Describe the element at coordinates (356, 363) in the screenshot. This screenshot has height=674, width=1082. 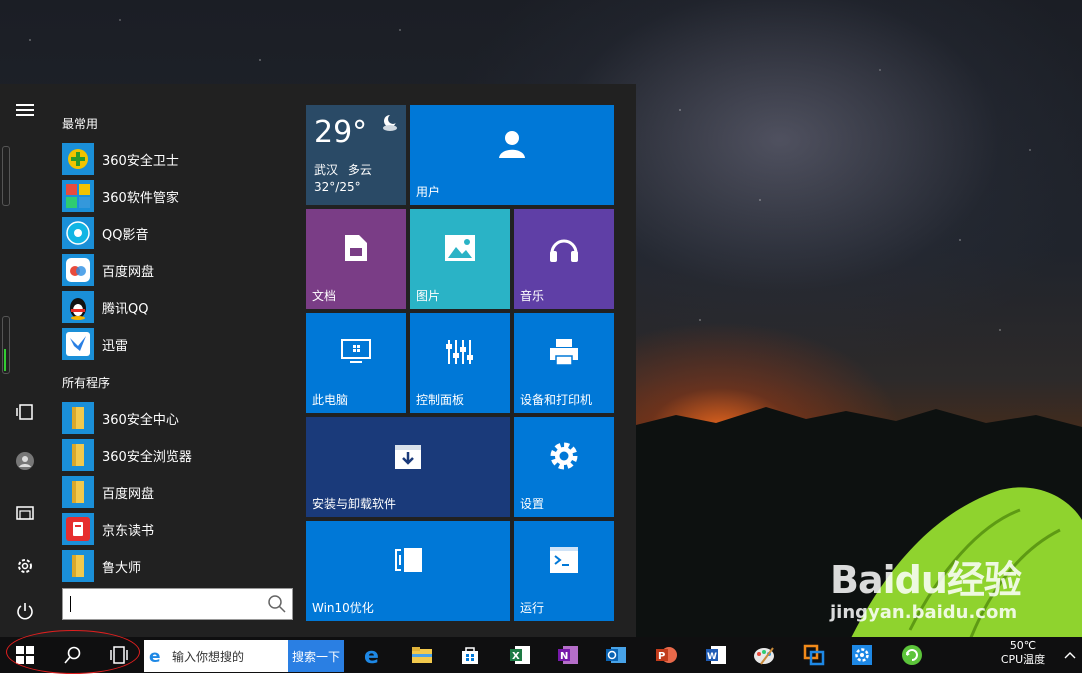
I see `this-pc-tile: 此电脑` at that location.